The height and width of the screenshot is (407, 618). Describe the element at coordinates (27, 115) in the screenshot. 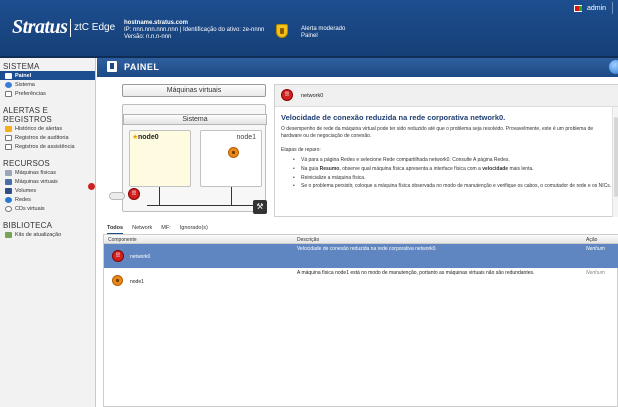

I see `section-title-alerts: ALERTAS E REGISTROS` at that location.